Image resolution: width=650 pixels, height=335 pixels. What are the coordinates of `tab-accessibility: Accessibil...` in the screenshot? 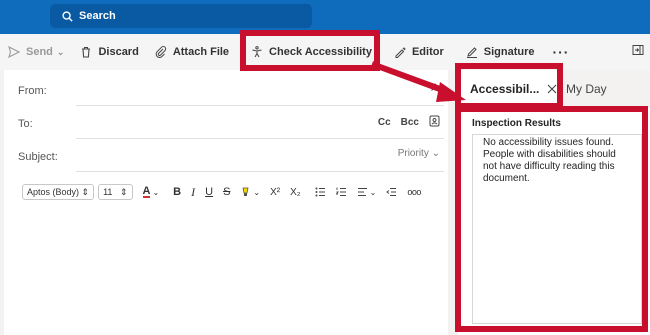 It's located at (509, 89).